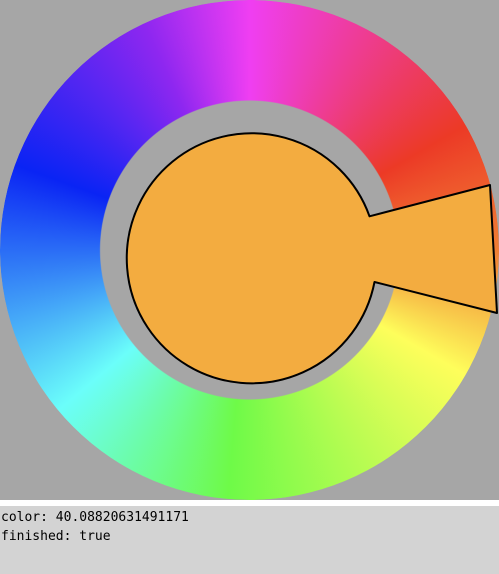 The height and width of the screenshot is (574, 499). Describe the element at coordinates (24, 517) in the screenshot. I see `color-label: color:` at that location.